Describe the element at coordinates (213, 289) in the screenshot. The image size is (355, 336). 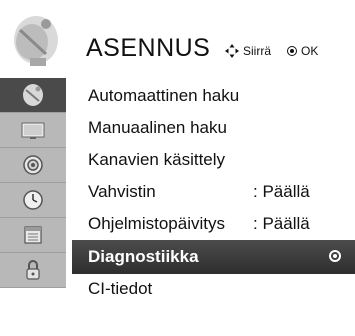
I see `menu-item-ci-tiedot: CI-tiedot` at that location.